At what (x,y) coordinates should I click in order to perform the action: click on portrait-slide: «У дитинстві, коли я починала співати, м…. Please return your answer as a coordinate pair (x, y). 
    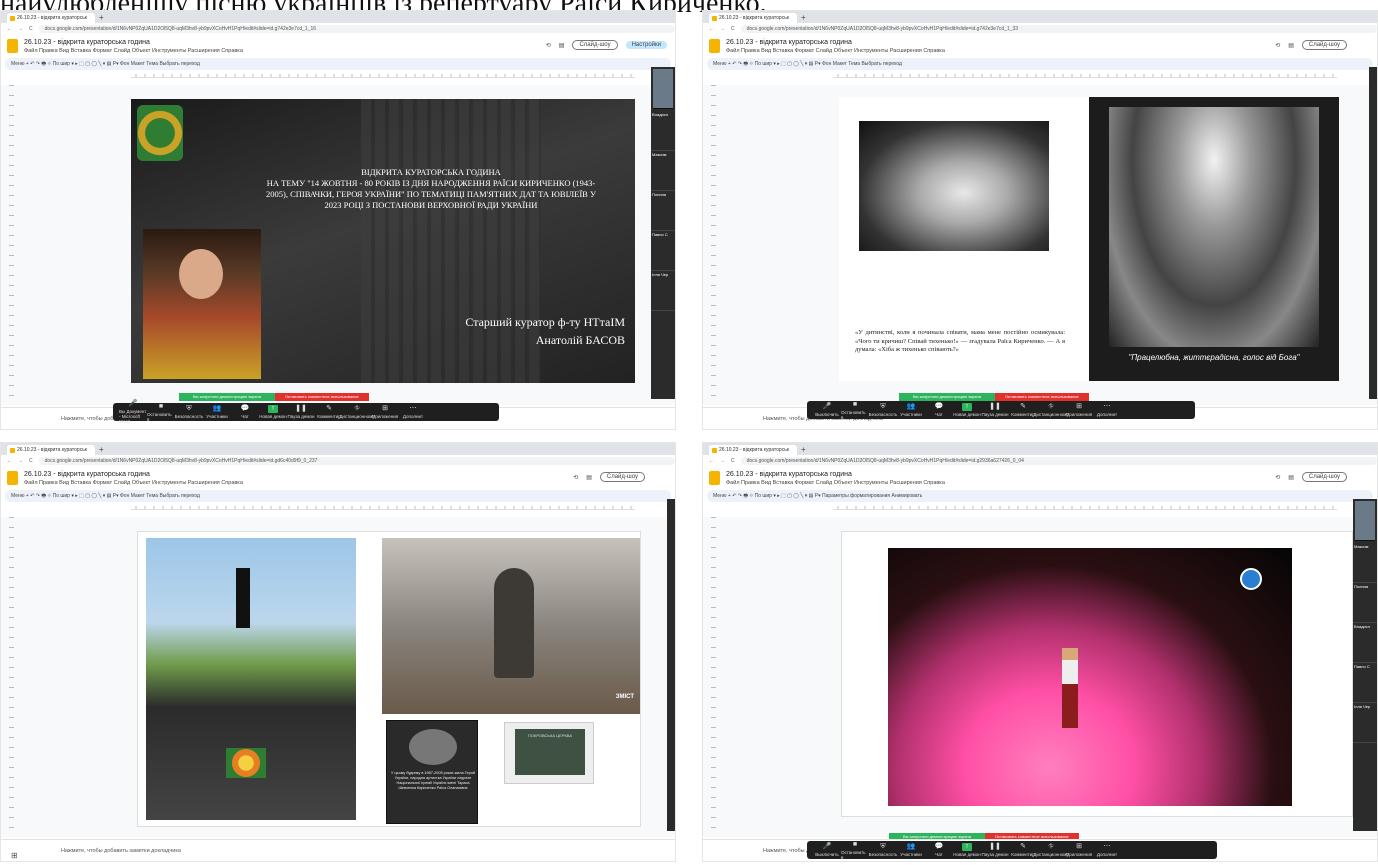
    Looking at the image, I should click on (1089, 239).